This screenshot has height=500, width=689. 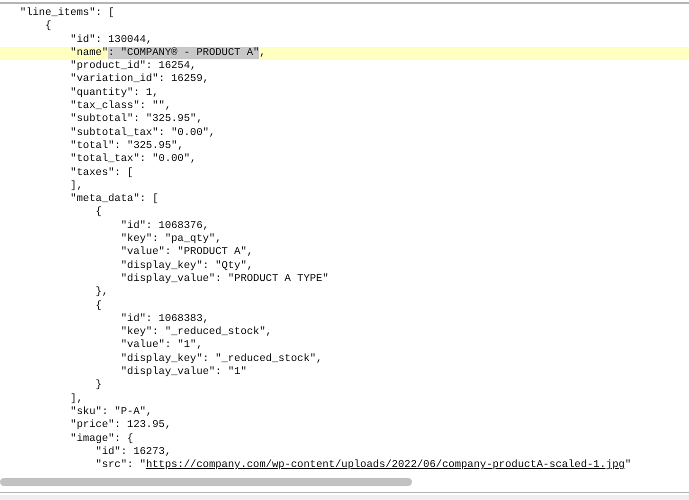 What do you see at coordinates (165, 319) in the screenshot?
I see `code-line: "id": 1068383,` at bounding box center [165, 319].